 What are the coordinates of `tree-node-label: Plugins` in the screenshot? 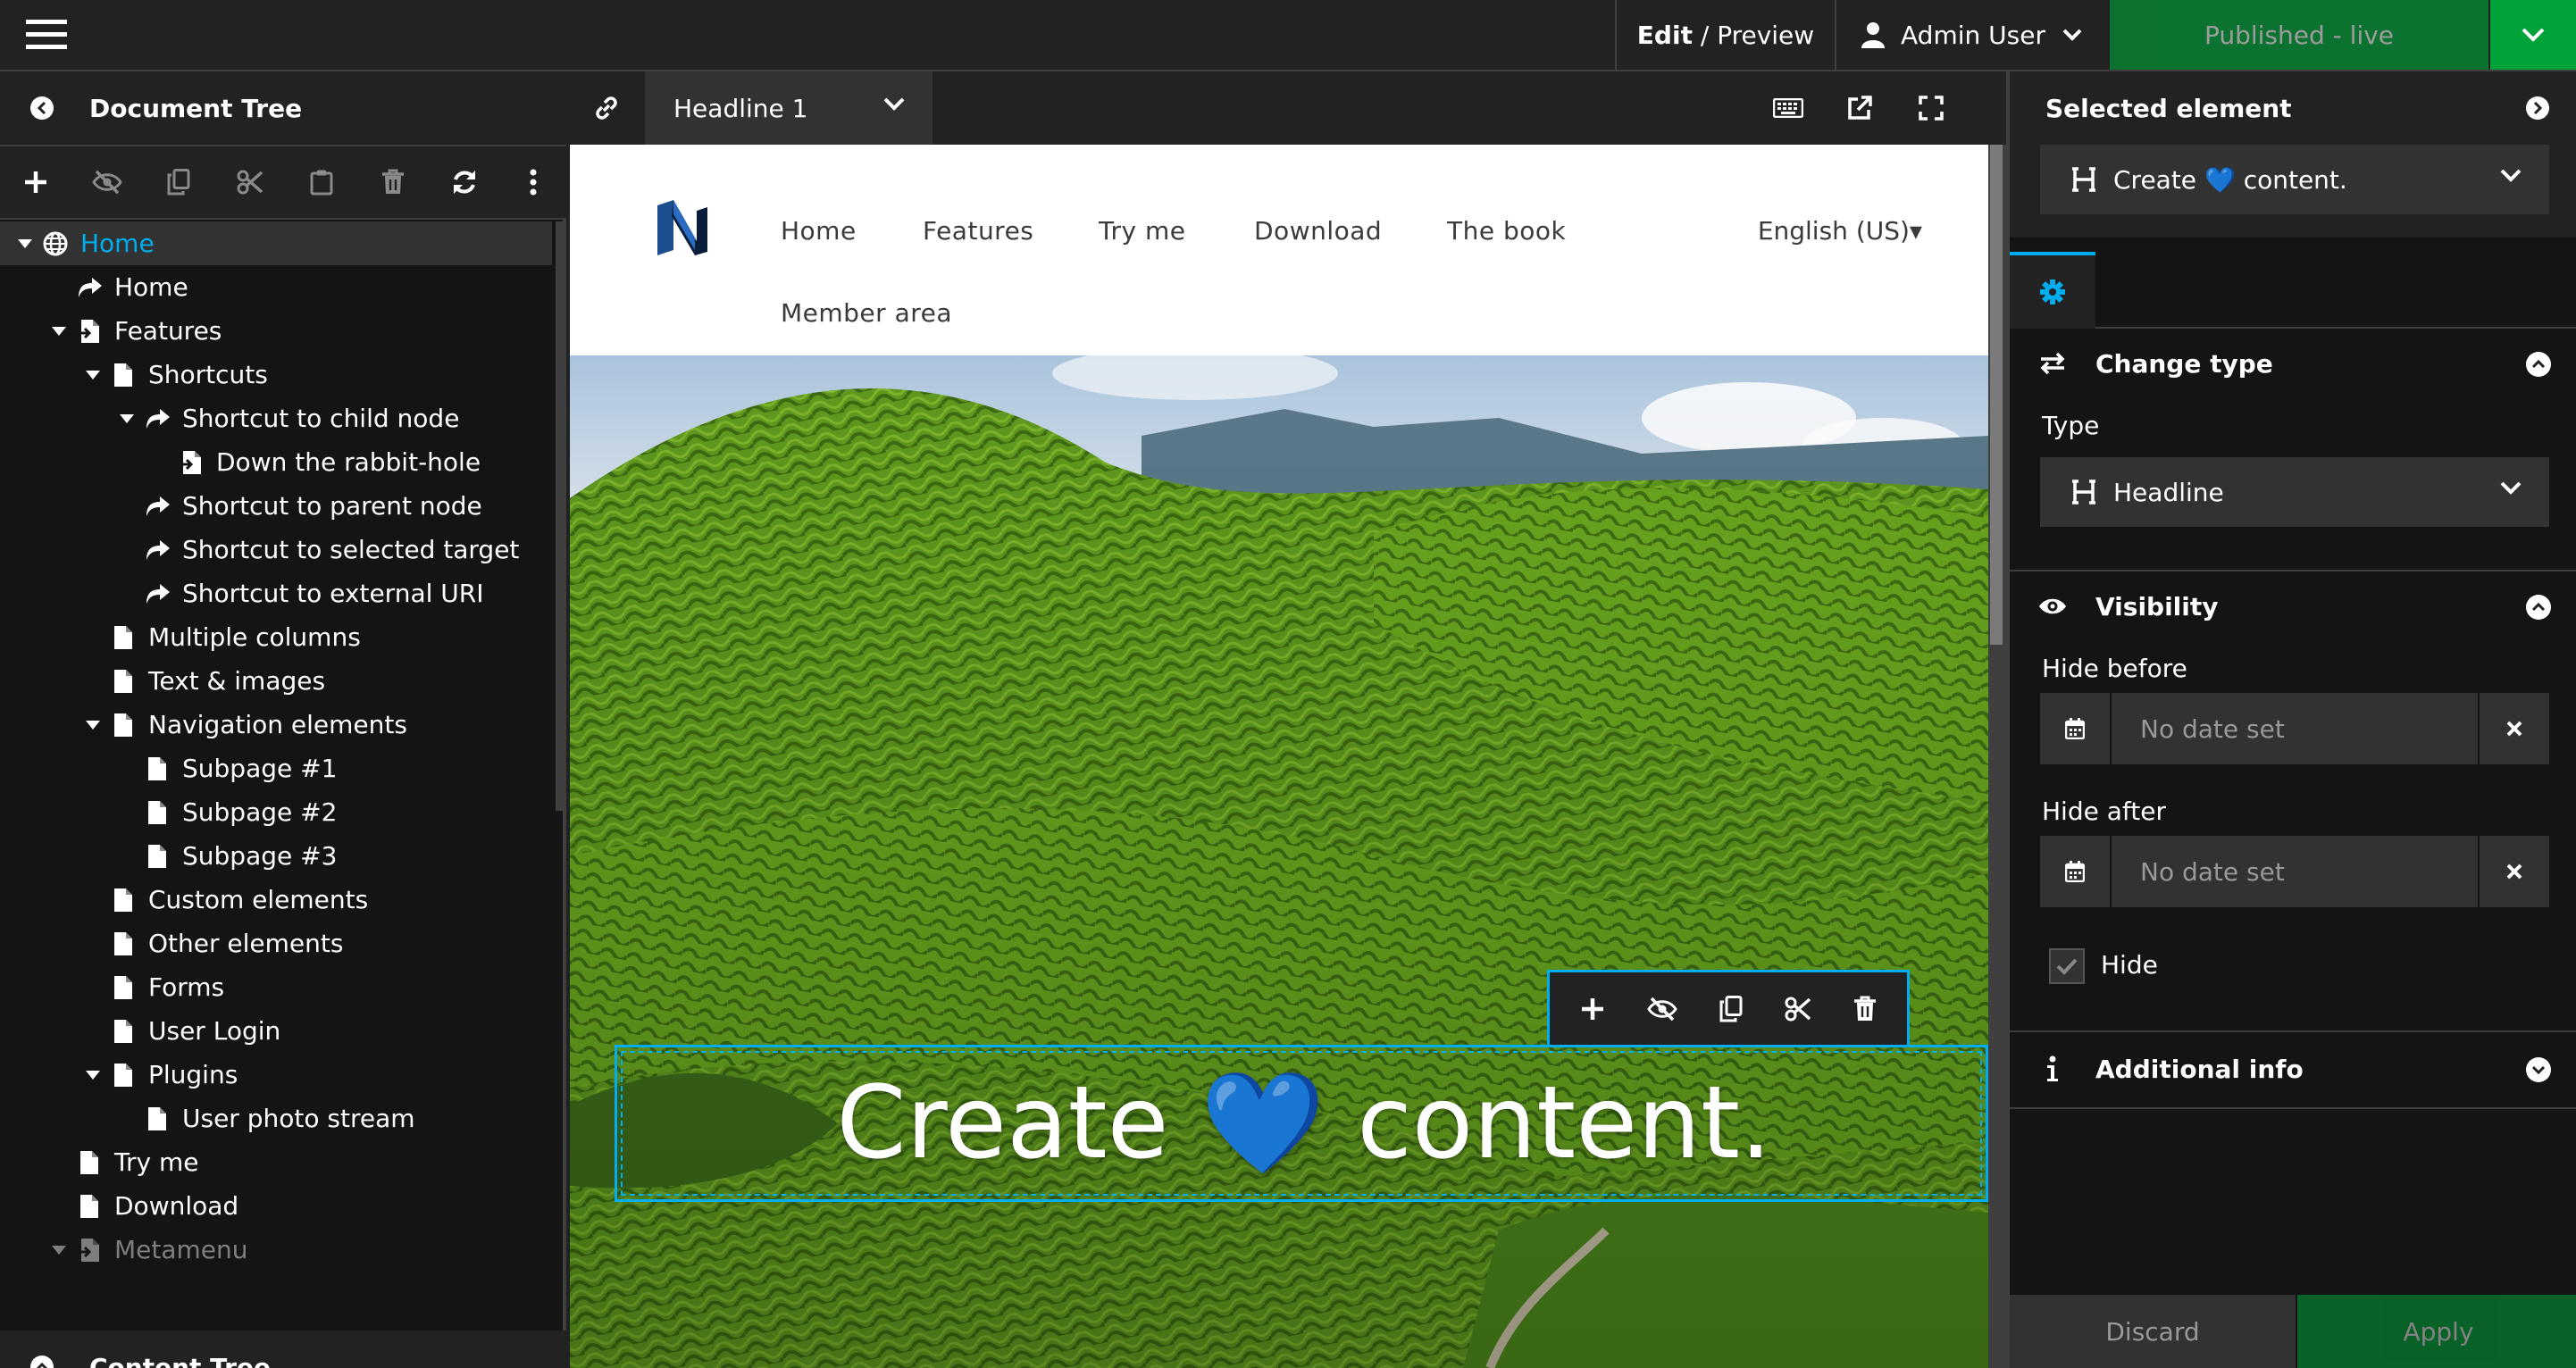 It's located at (193, 1074).